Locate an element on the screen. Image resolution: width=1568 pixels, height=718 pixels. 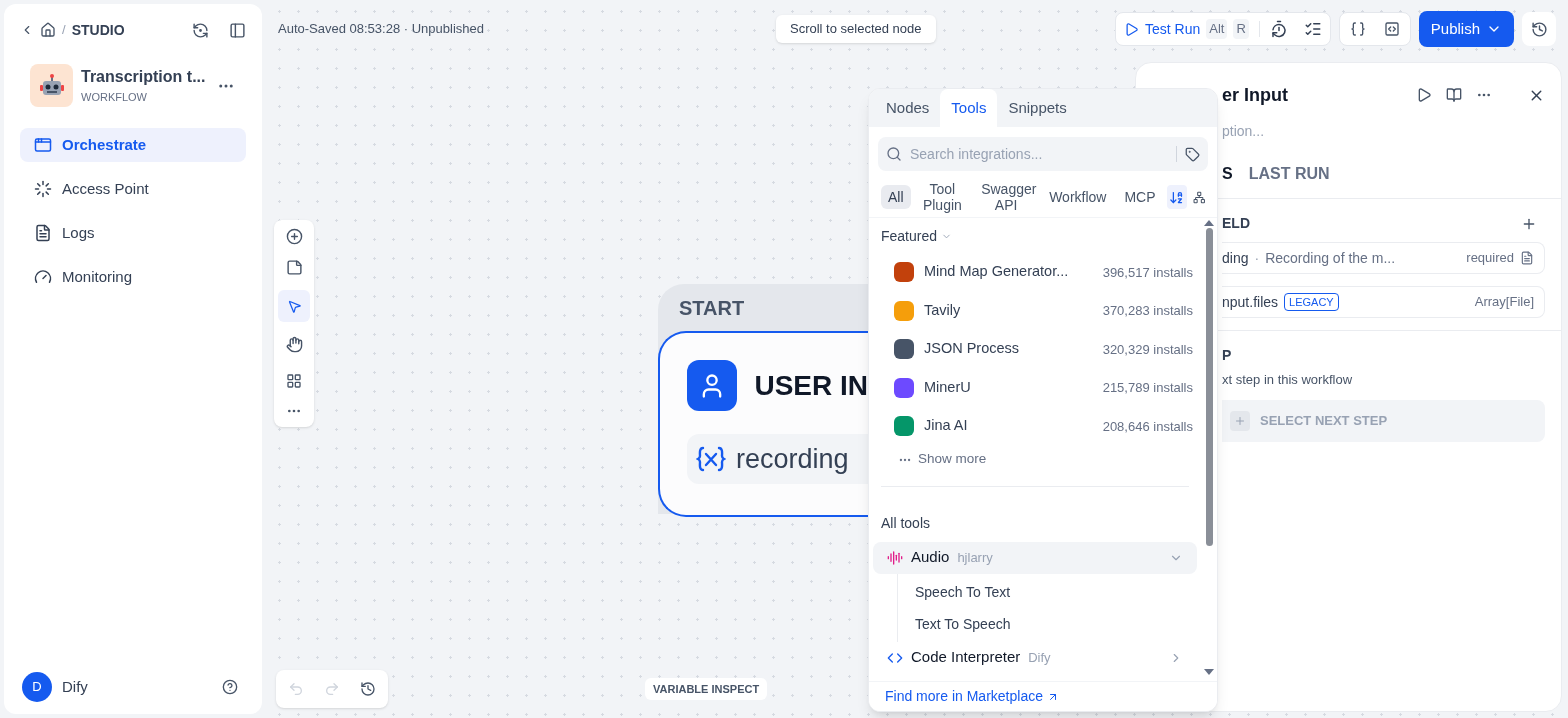
checklist-icon is located at coordinates (1312, 29).